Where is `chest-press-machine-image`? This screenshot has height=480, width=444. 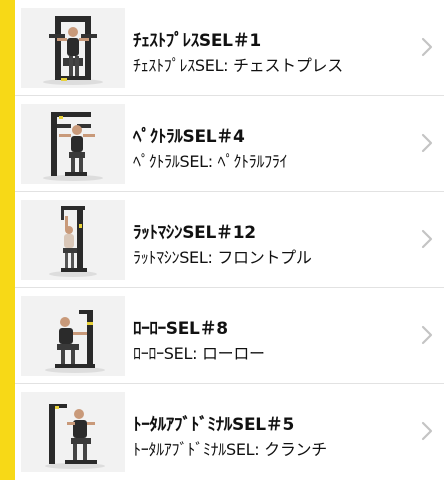 chest-press-machine-image is located at coordinates (73, 48).